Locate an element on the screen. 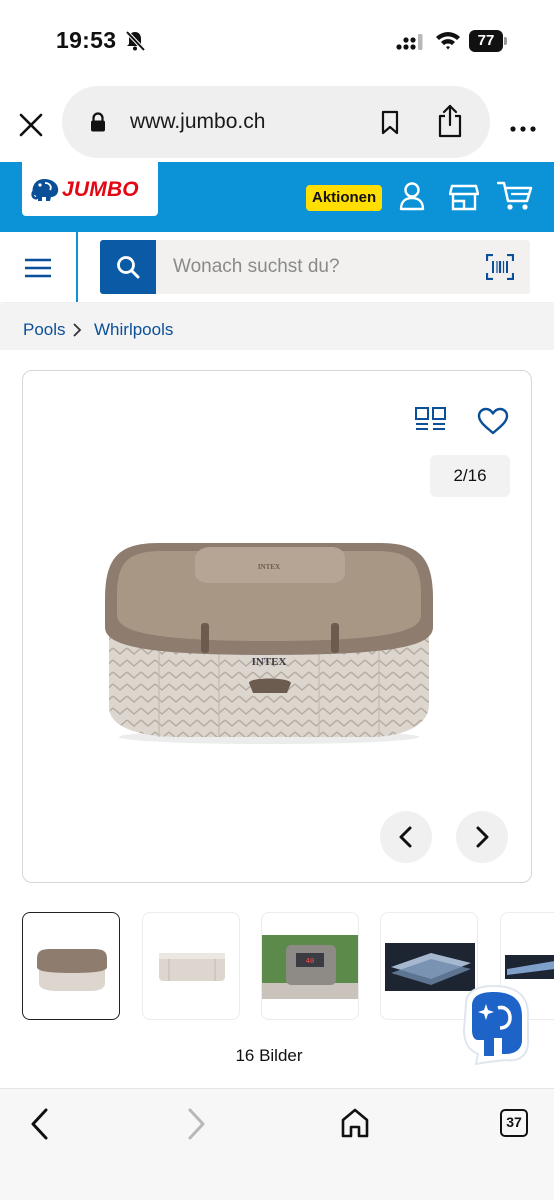 This screenshot has height=1200, width=554. close-icon is located at coordinates (31, 125).